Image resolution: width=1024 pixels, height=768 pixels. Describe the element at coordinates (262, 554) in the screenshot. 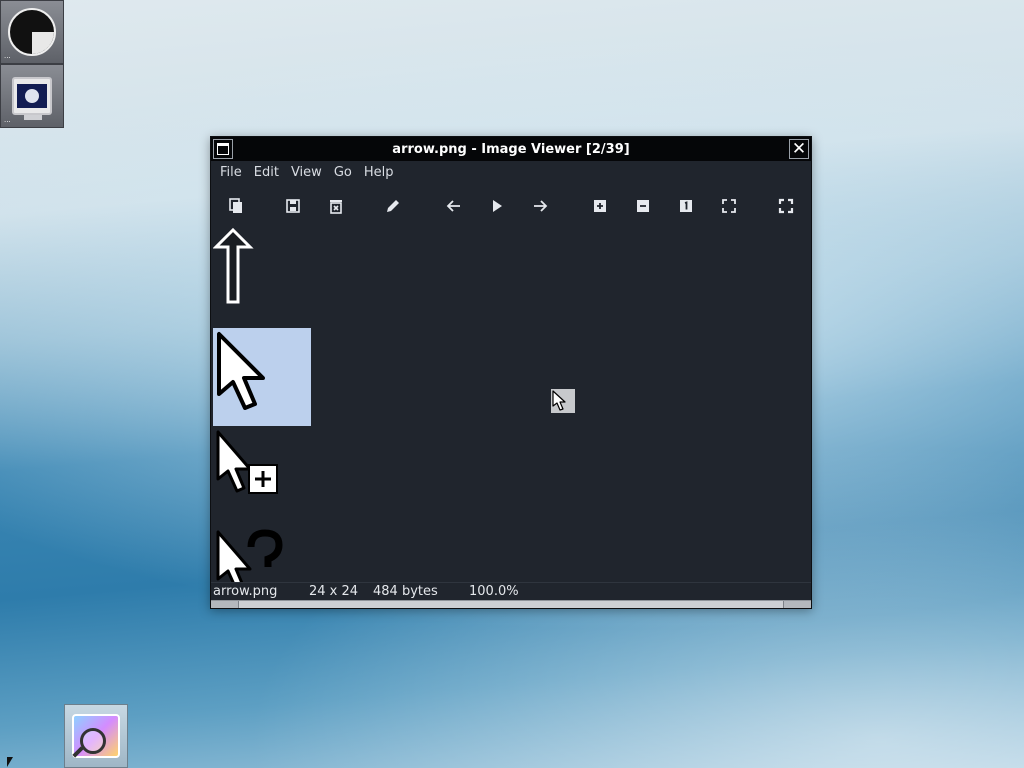

I see `thumbnail-help-cursor` at that location.